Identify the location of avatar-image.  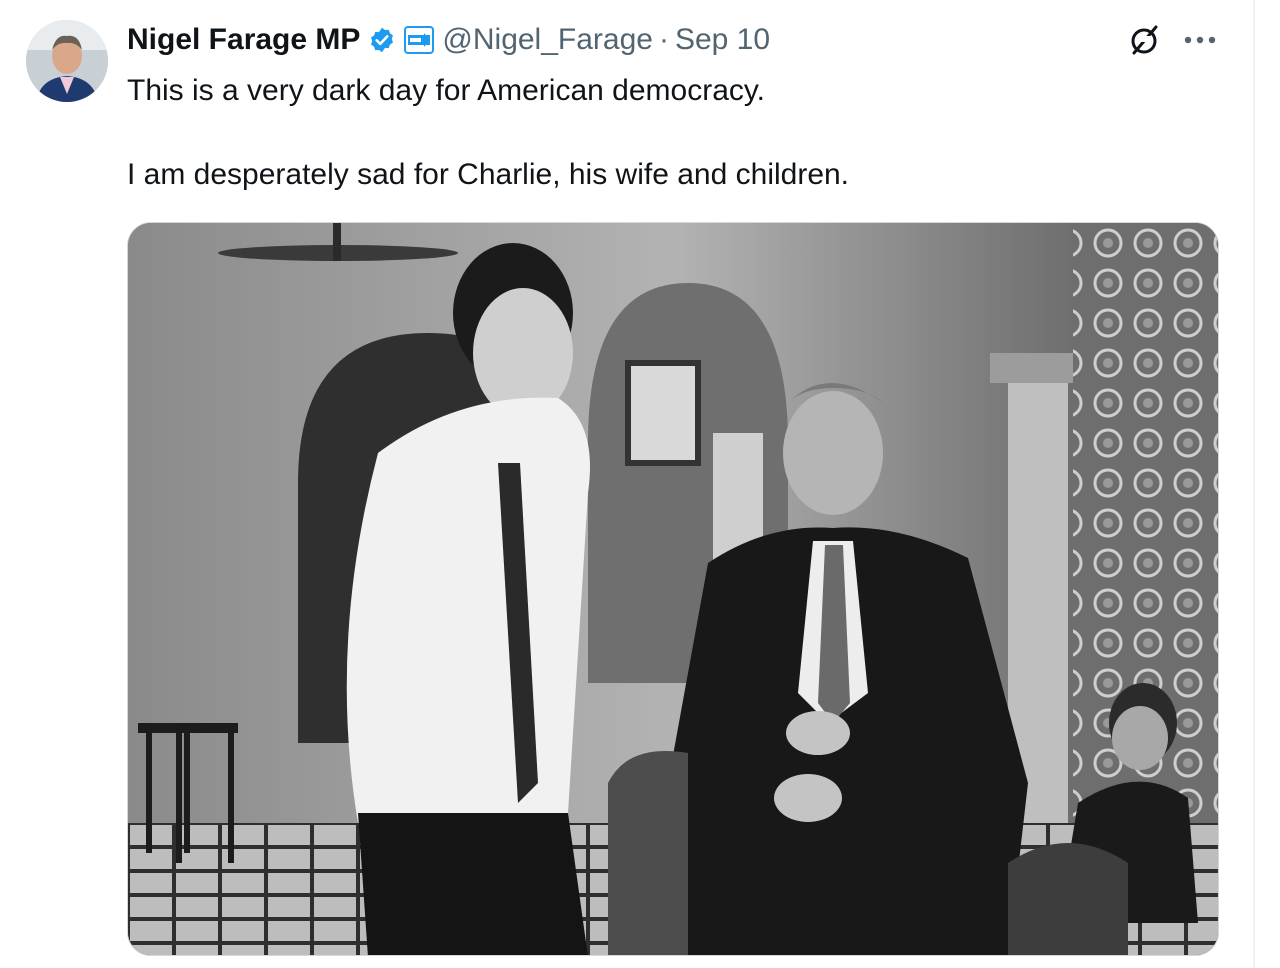
(67, 61).